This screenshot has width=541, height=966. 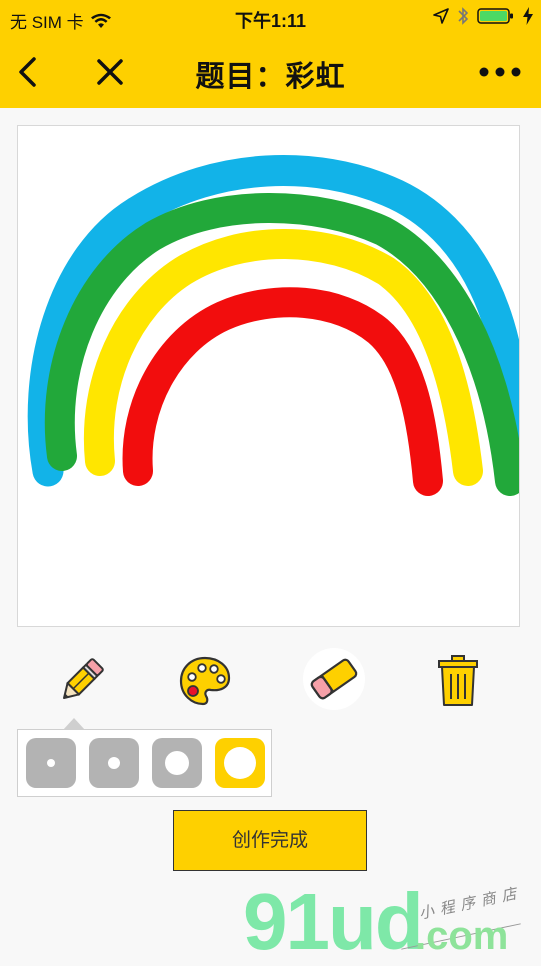 I want to click on pencil-tool, so click(x=81, y=681).